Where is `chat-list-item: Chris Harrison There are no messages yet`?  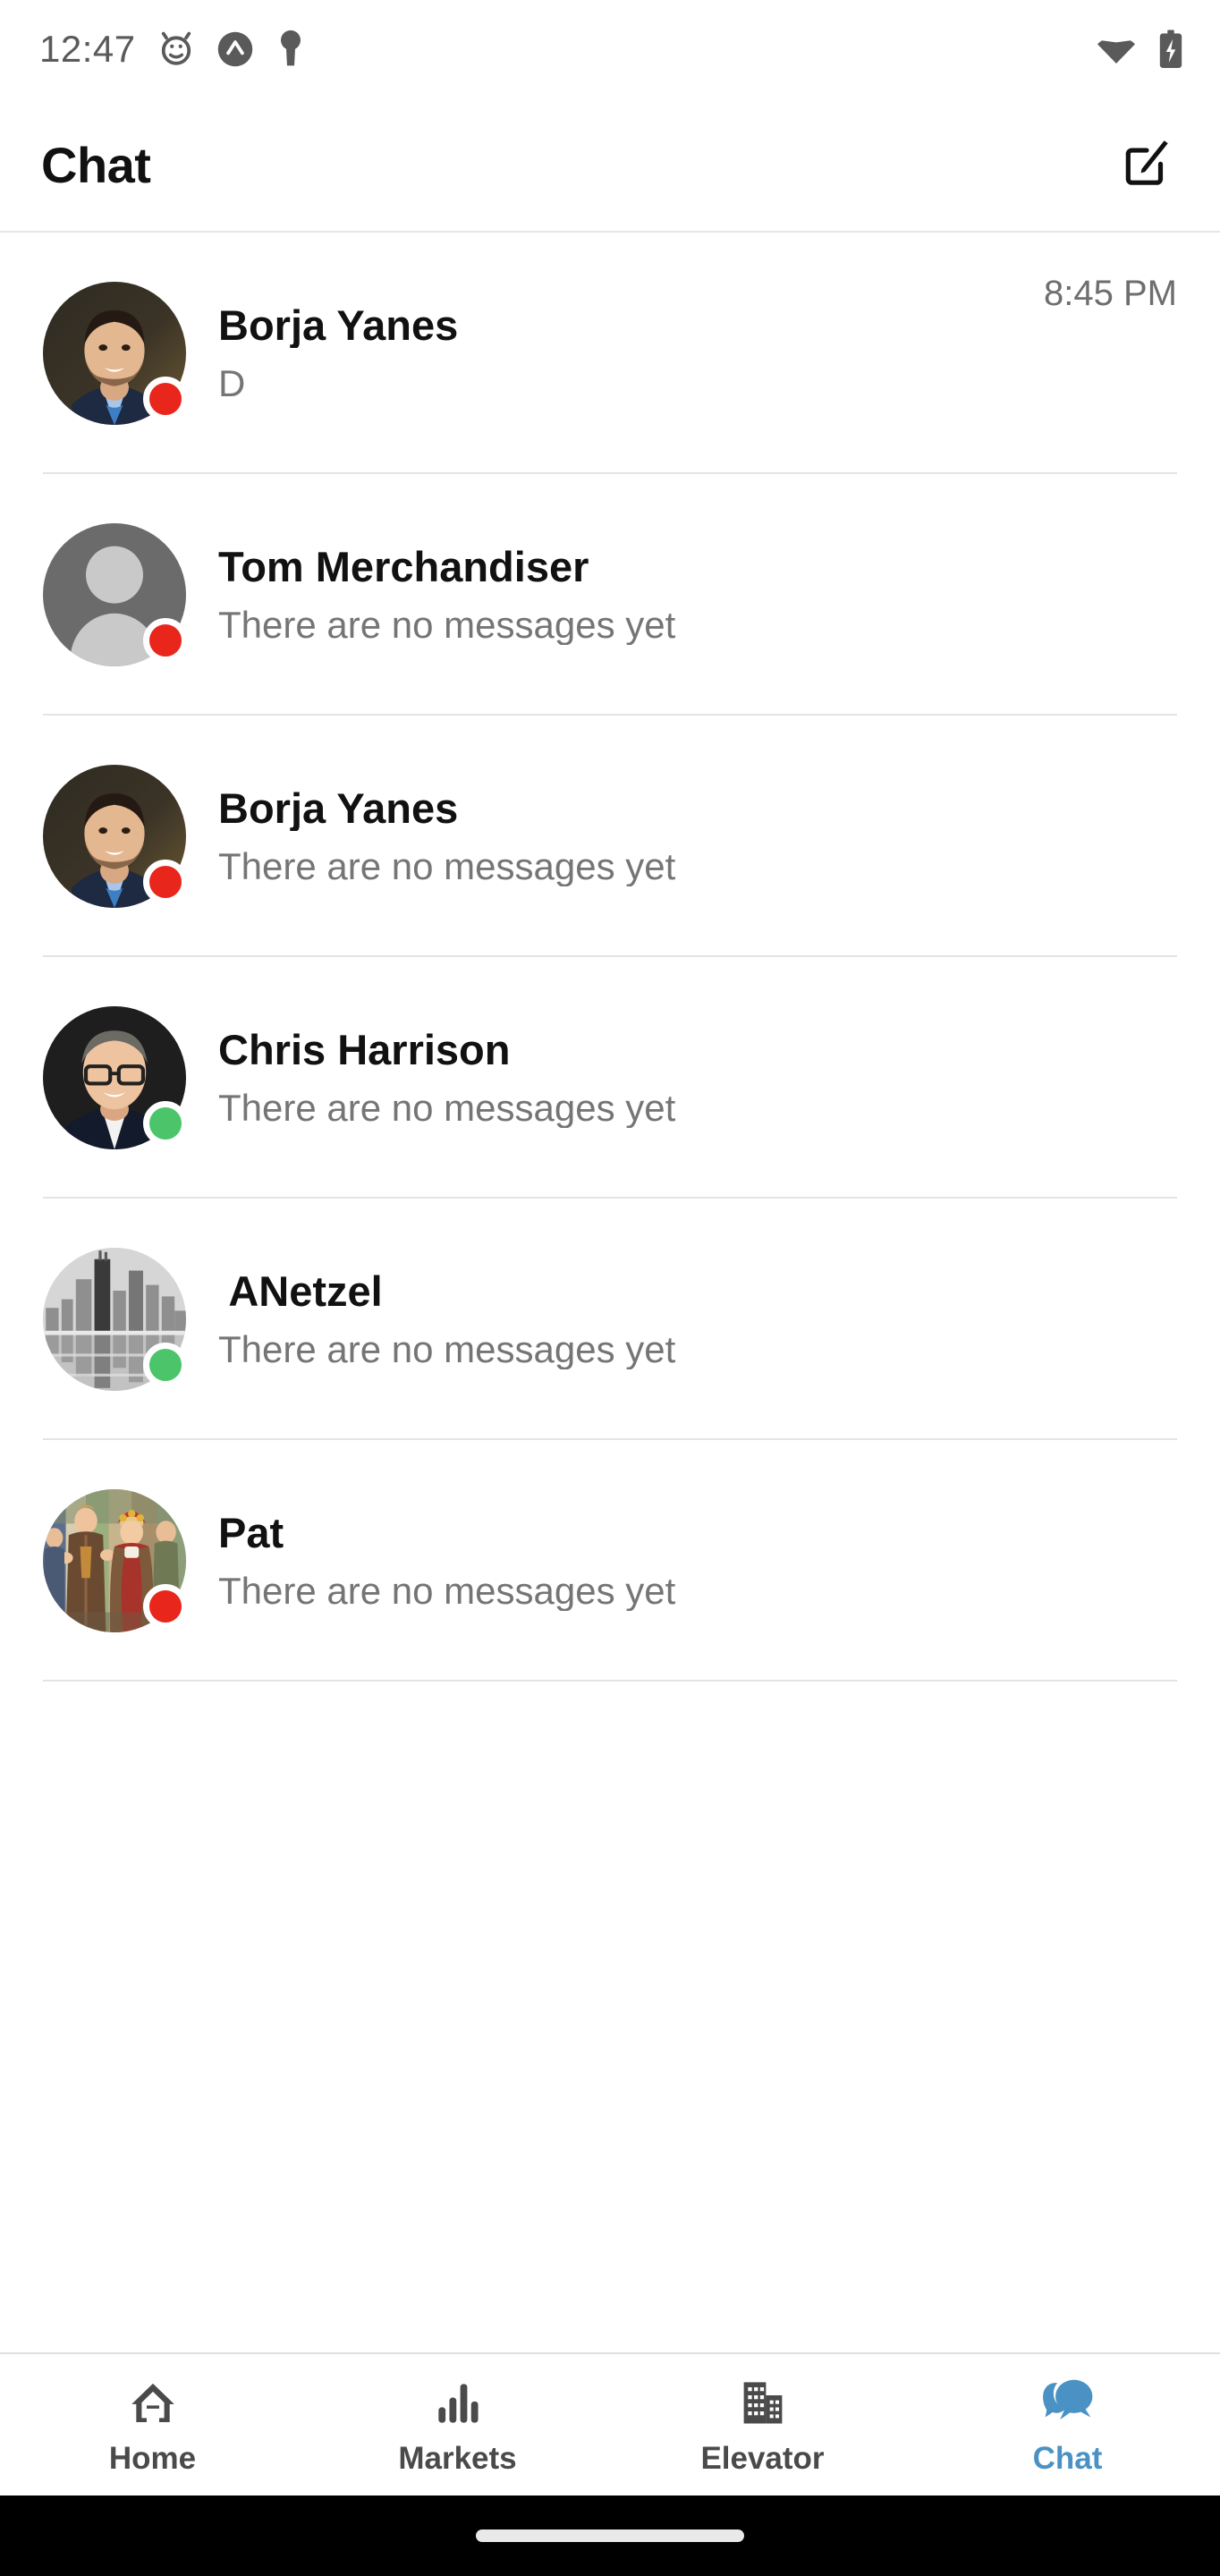
chat-list-item: Chris Harrison There are no messages yet is located at coordinates (610, 1078).